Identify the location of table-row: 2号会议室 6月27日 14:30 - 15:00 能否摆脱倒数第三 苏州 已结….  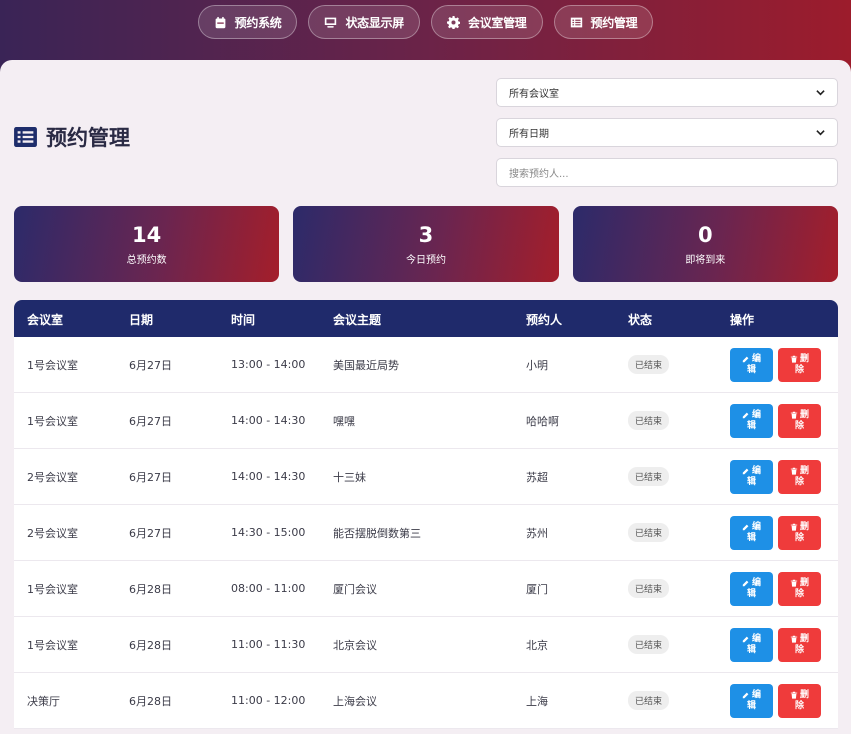
(426, 533).